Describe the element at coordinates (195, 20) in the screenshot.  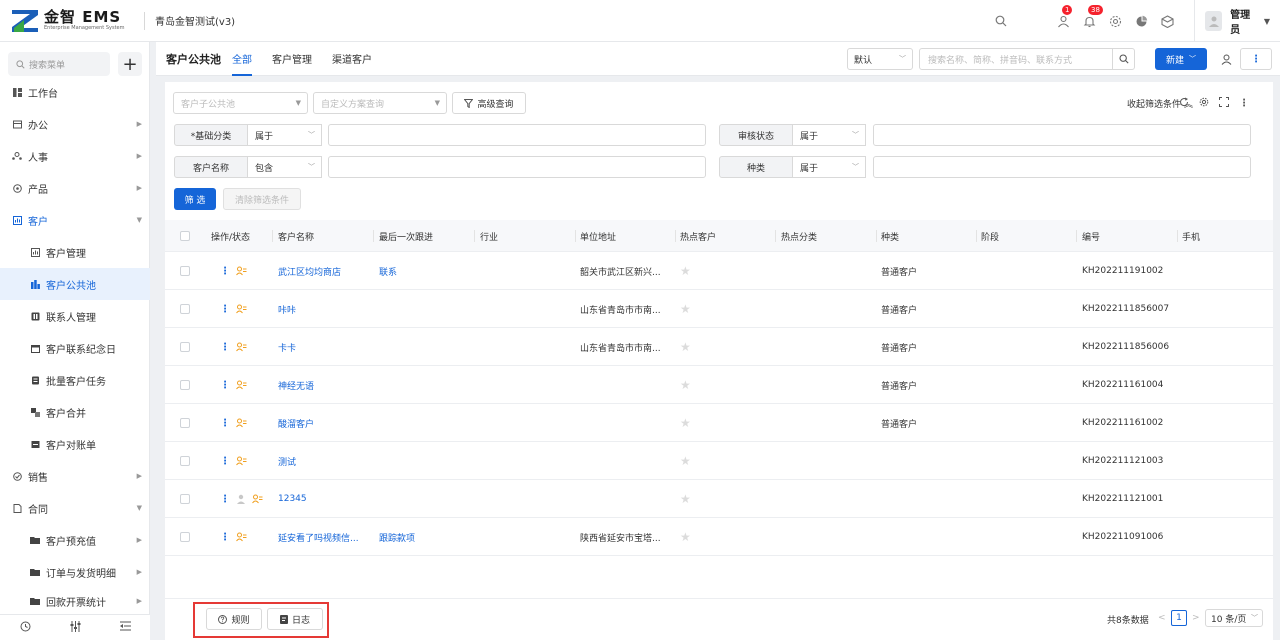
I see `company-name: 青岛金智测试(v3)` at that location.